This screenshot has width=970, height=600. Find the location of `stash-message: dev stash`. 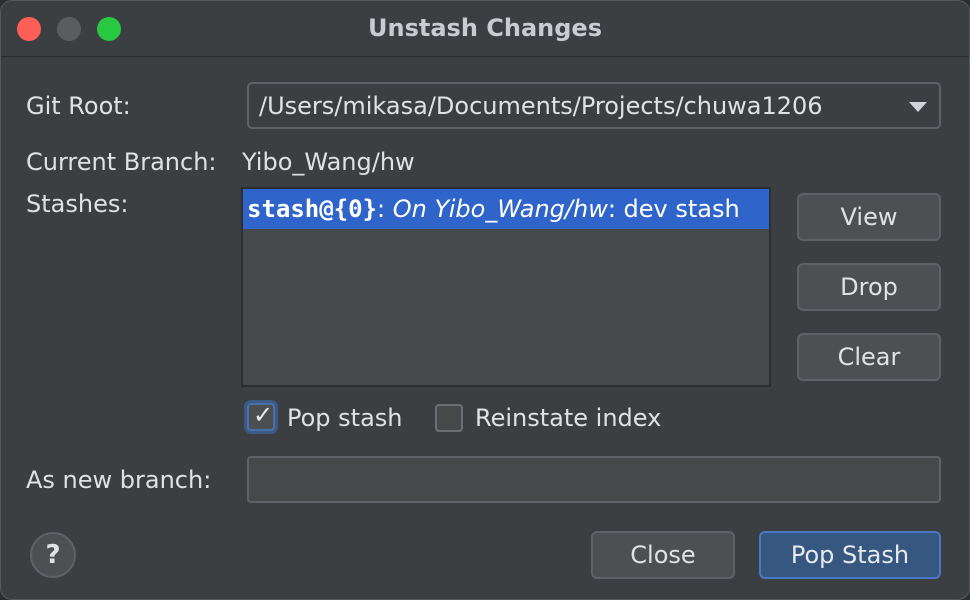

stash-message: dev stash is located at coordinates (681, 209).